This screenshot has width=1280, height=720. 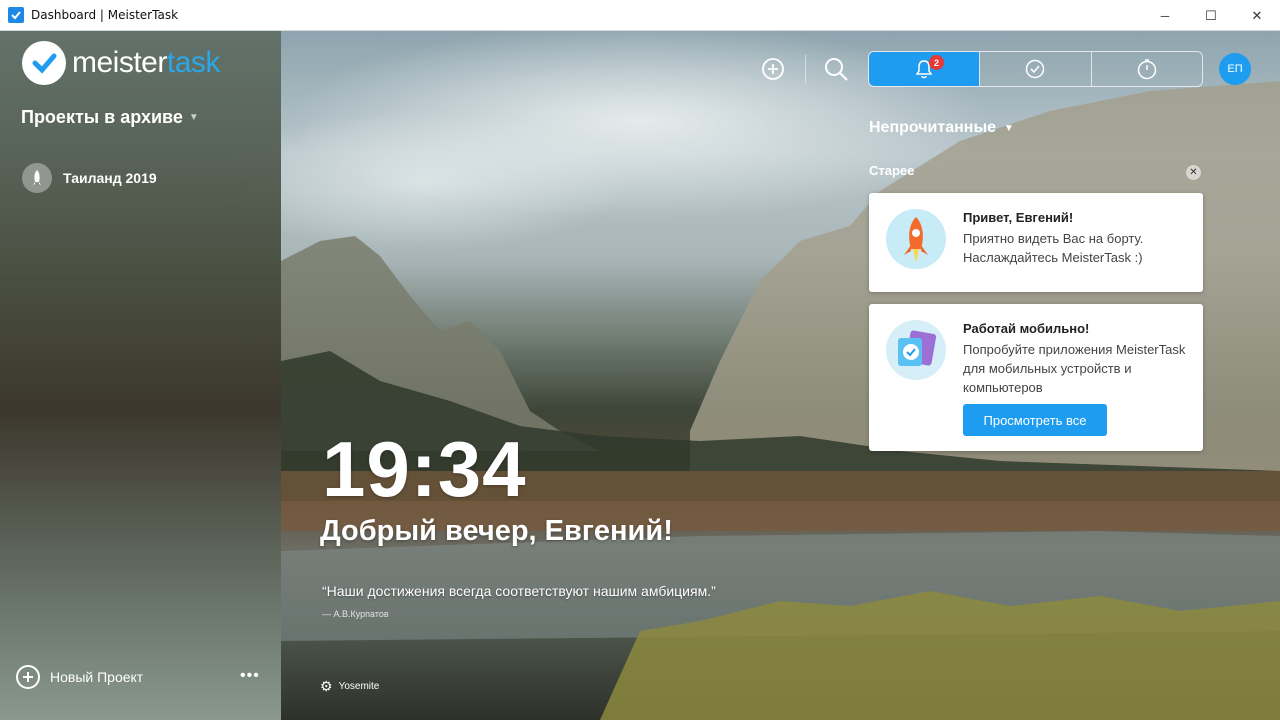 What do you see at coordinates (355, 614) in the screenshot?
I see `quote-author: — А.В.Курпатов` at bounding box center [355, 614].